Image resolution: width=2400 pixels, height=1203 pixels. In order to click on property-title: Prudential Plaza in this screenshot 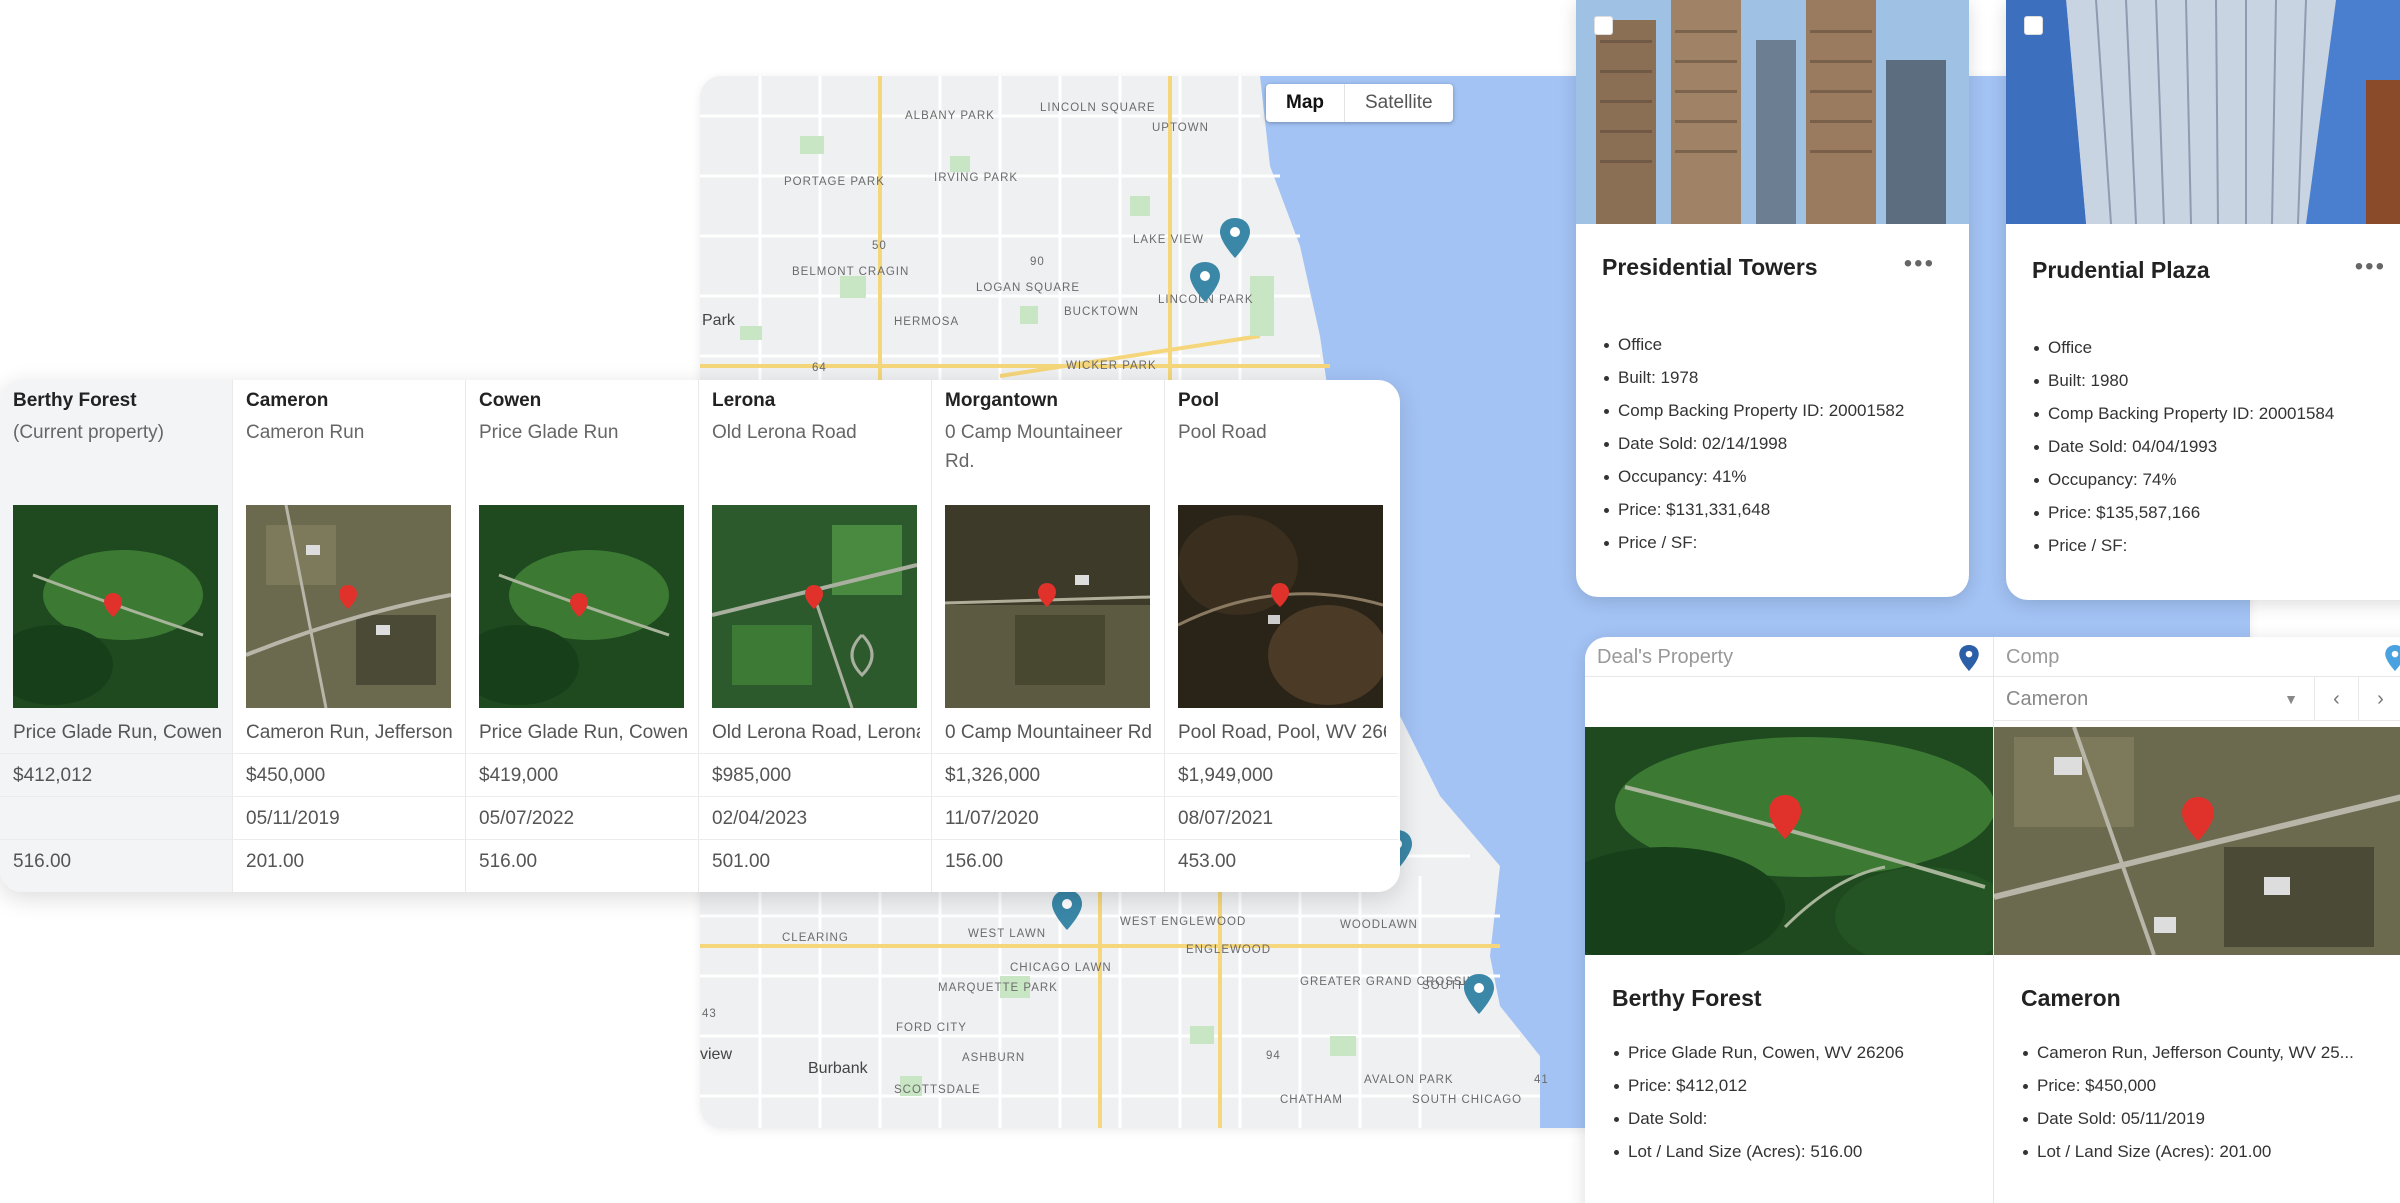, I will do `click(2121, 270)`.